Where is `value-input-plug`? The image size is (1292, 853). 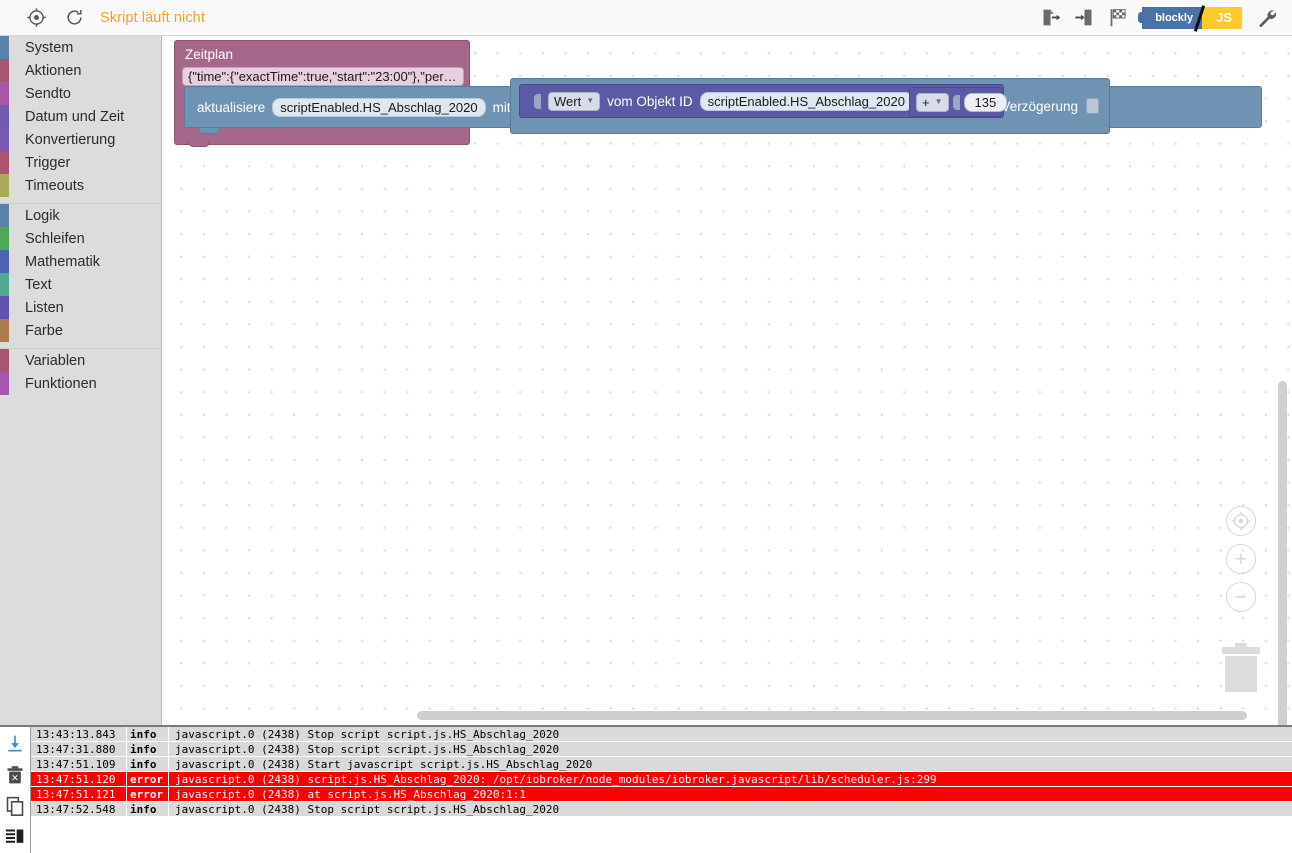
value-input-plug is located at coordinates (537, 101).